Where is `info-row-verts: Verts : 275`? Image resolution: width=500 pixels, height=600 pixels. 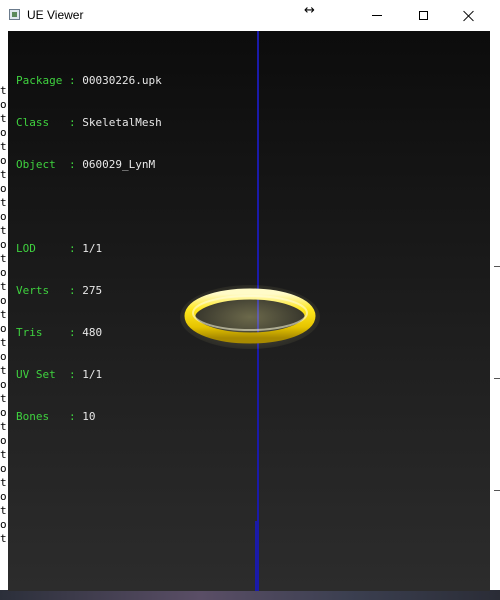
info-row-verts: Verts : 275 is located at coordinates (59, 290).